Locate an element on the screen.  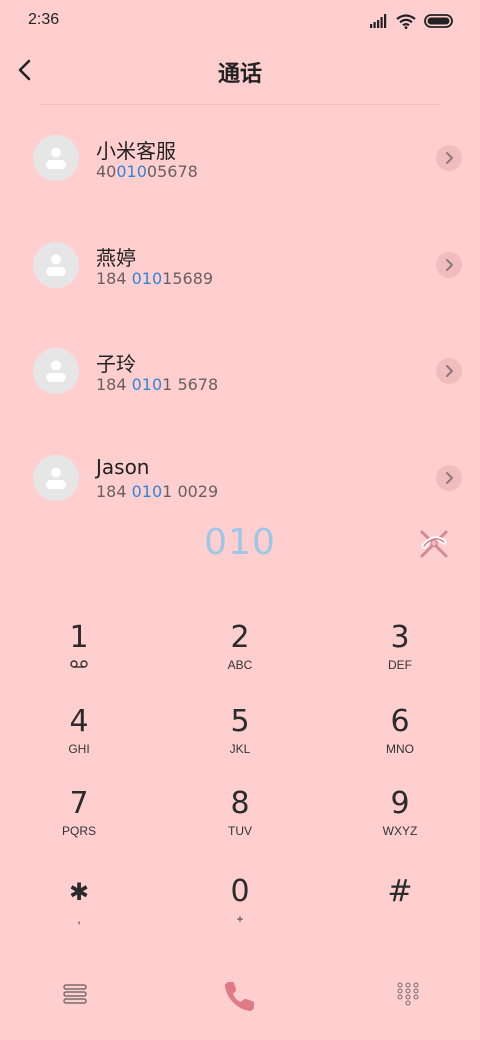
header: 通话 is located at coordinates (240, 70).